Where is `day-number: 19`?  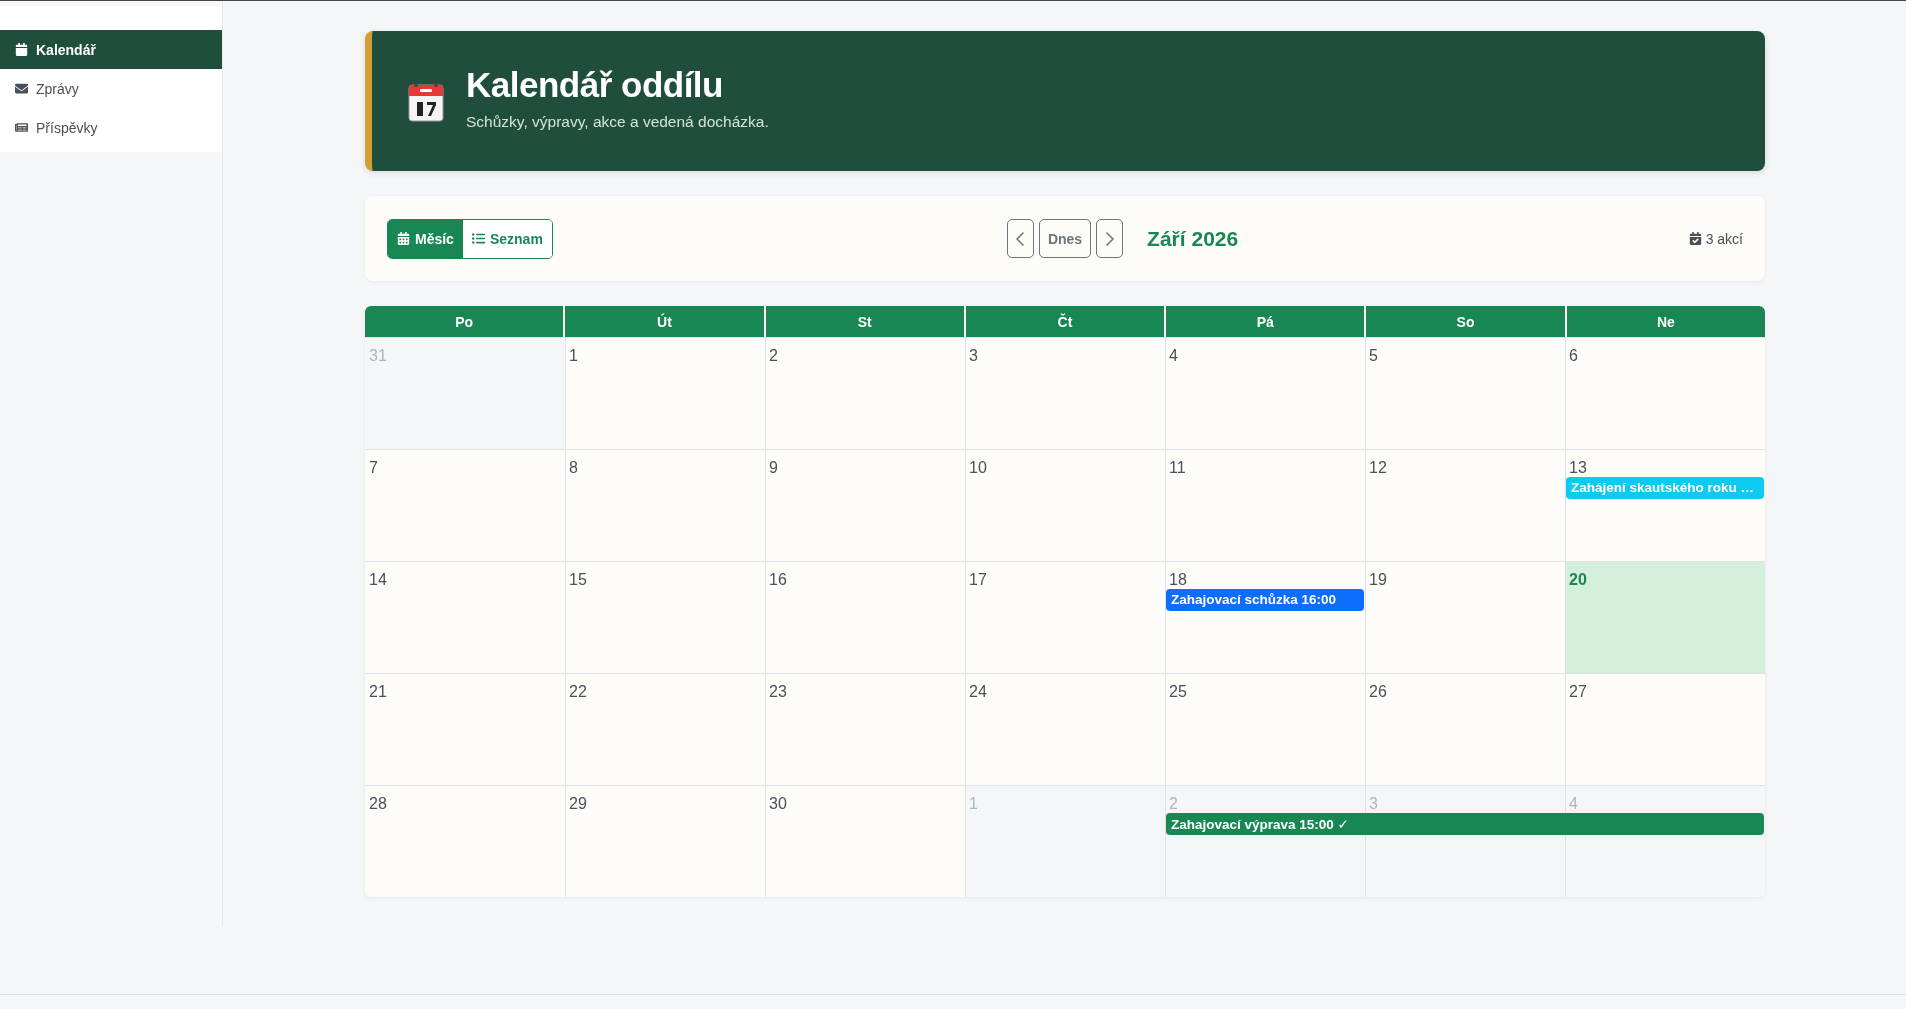 day-number: 19 is located at coordinates (1378, 580).